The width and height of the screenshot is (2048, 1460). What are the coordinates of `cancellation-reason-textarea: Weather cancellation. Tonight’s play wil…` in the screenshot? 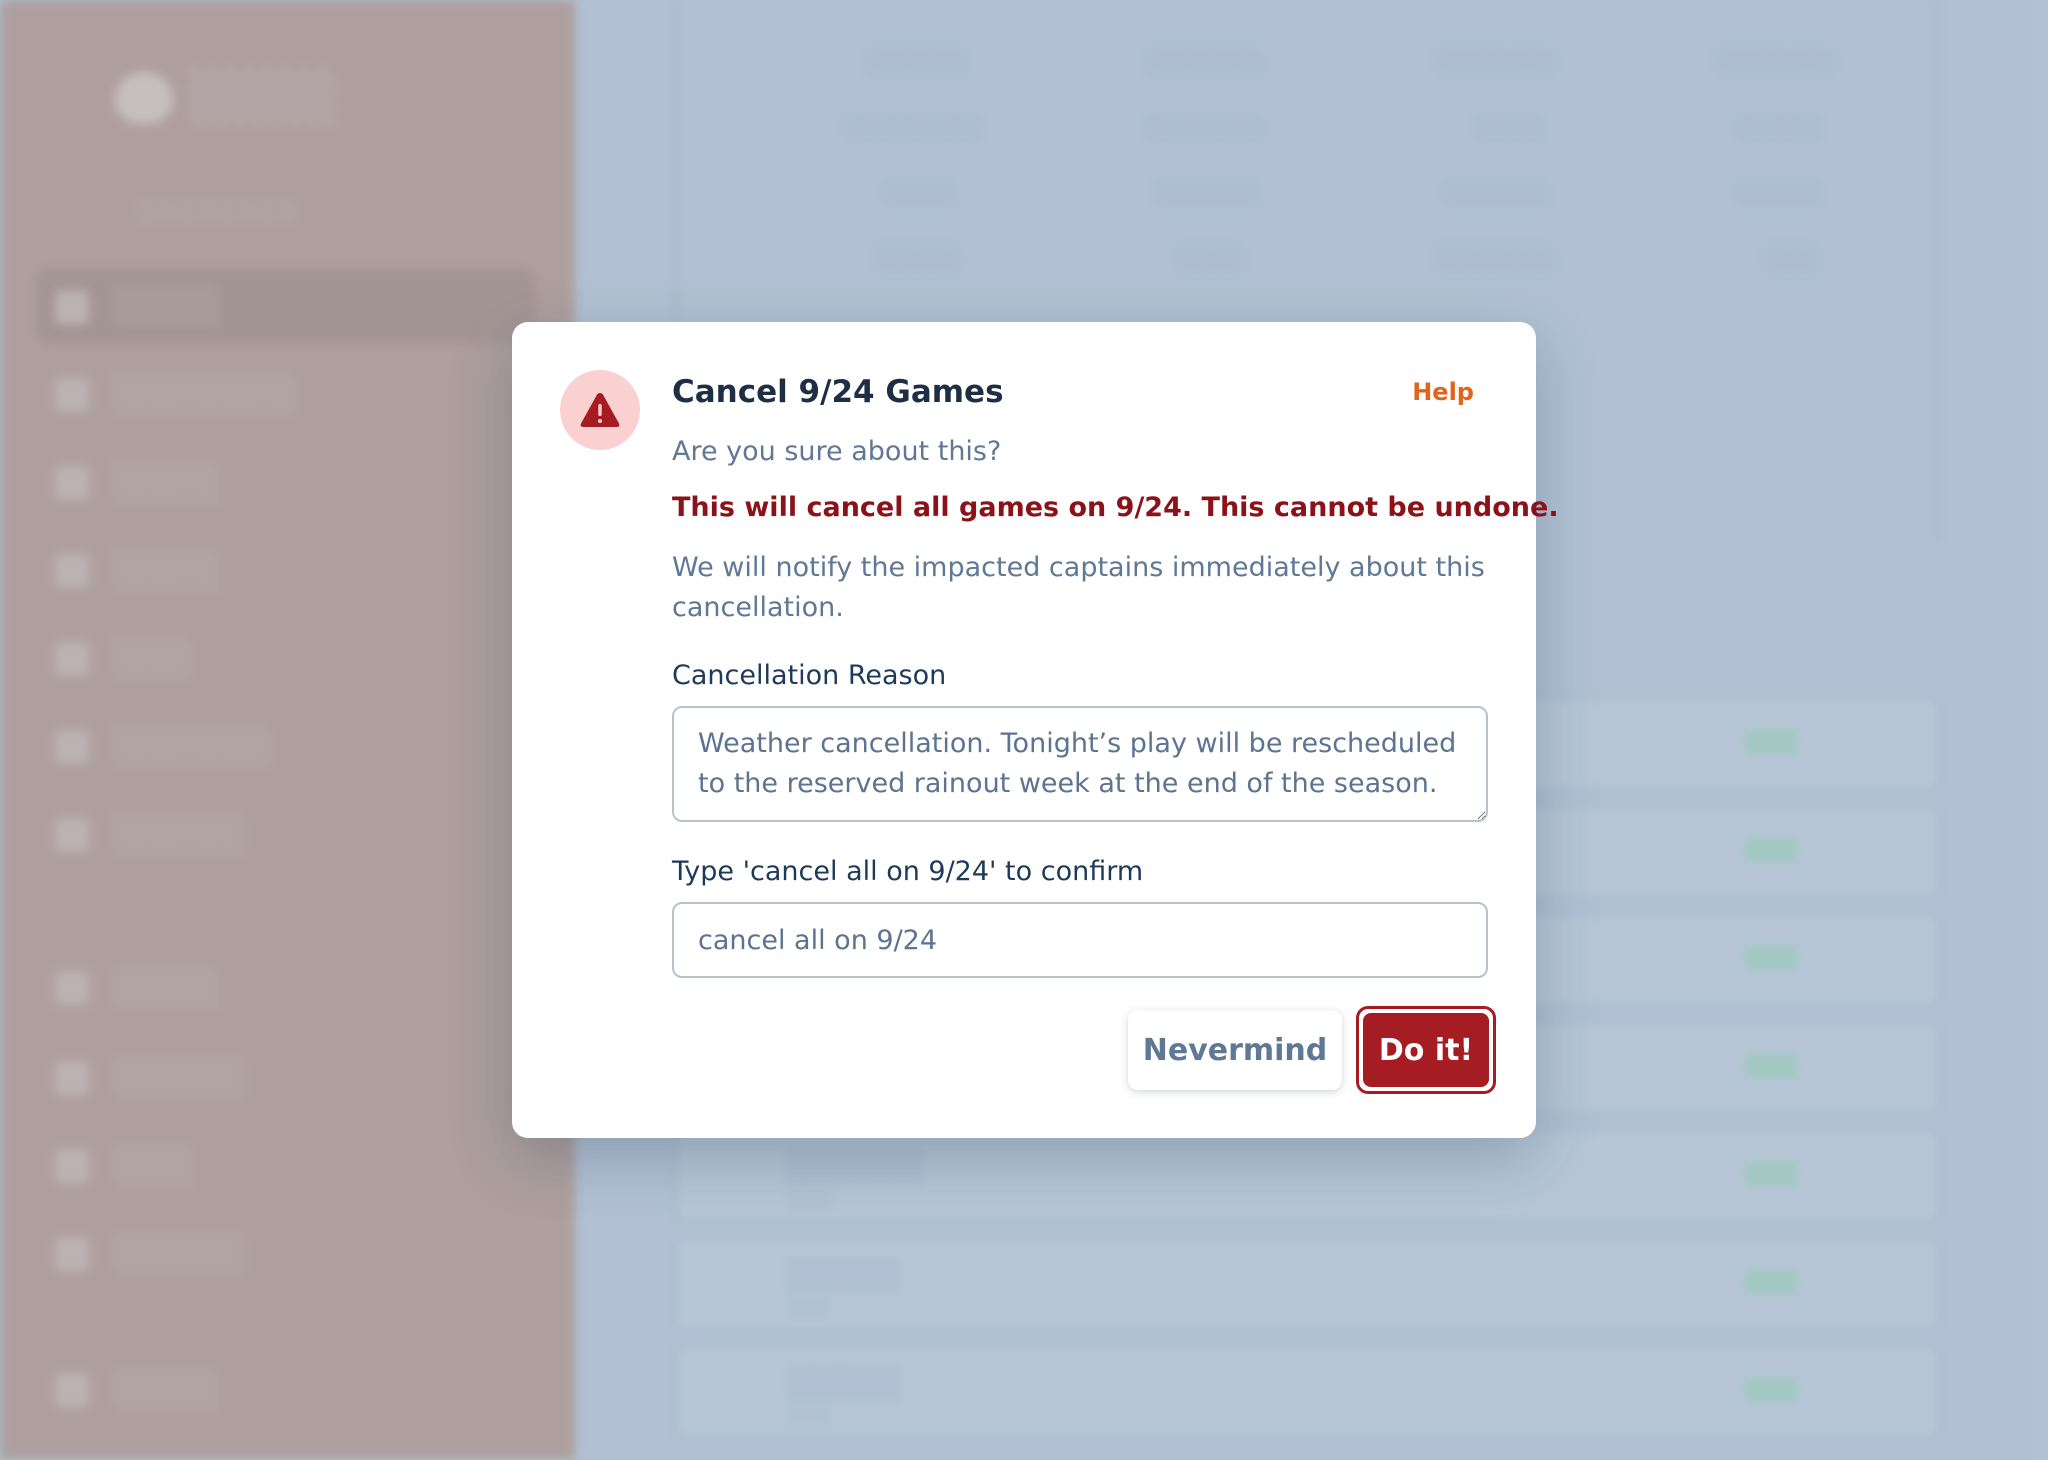 It's located at (1080, 764).